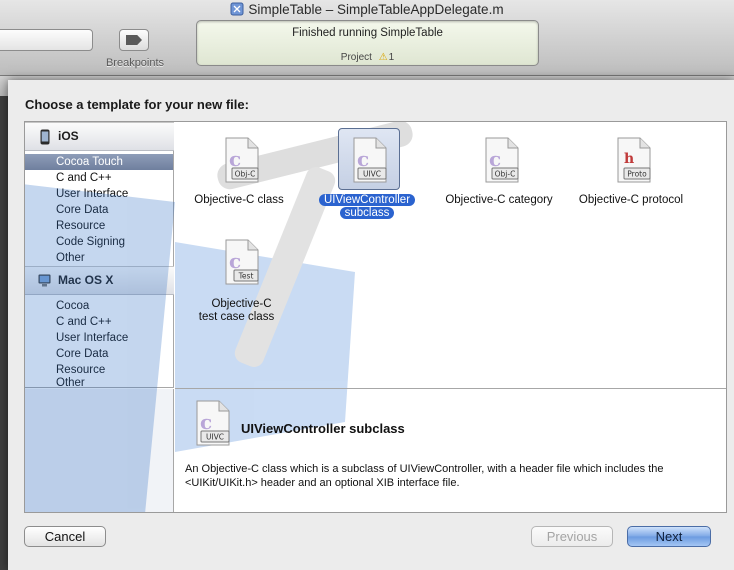 The height and width of the screenshot is (570, 734). What do you see at coordinates (99, 354) in the screenshot?
I see `sidebar-item-core-data-mac: Core Data` at bounding box center [99, 354].